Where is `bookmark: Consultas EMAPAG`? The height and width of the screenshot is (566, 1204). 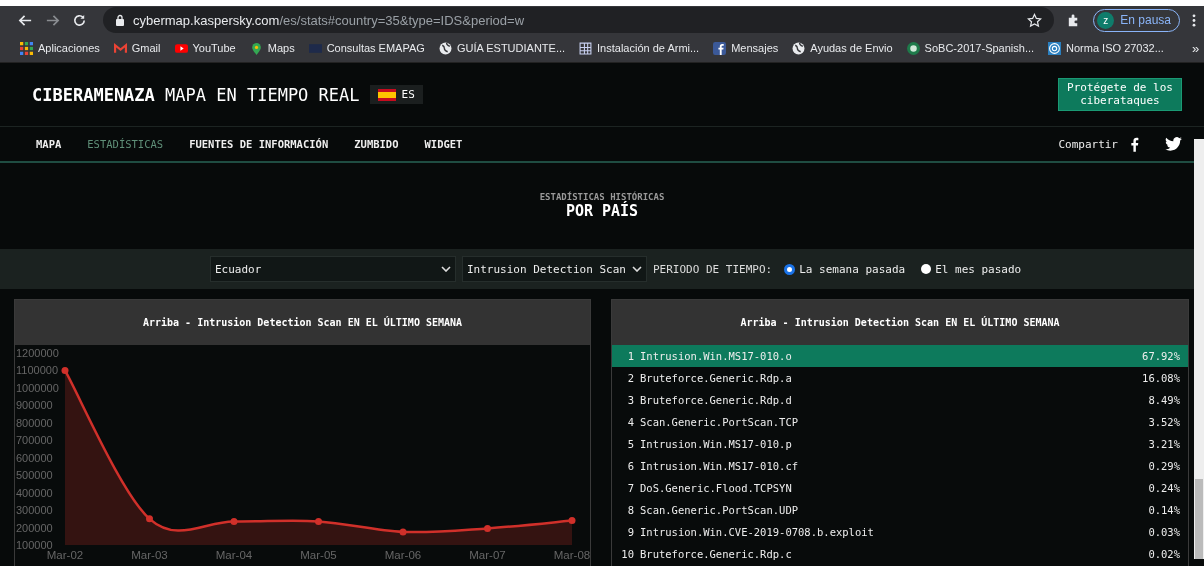
bookmark: Consultas EMAPAG is located at coordinates (366, 48).